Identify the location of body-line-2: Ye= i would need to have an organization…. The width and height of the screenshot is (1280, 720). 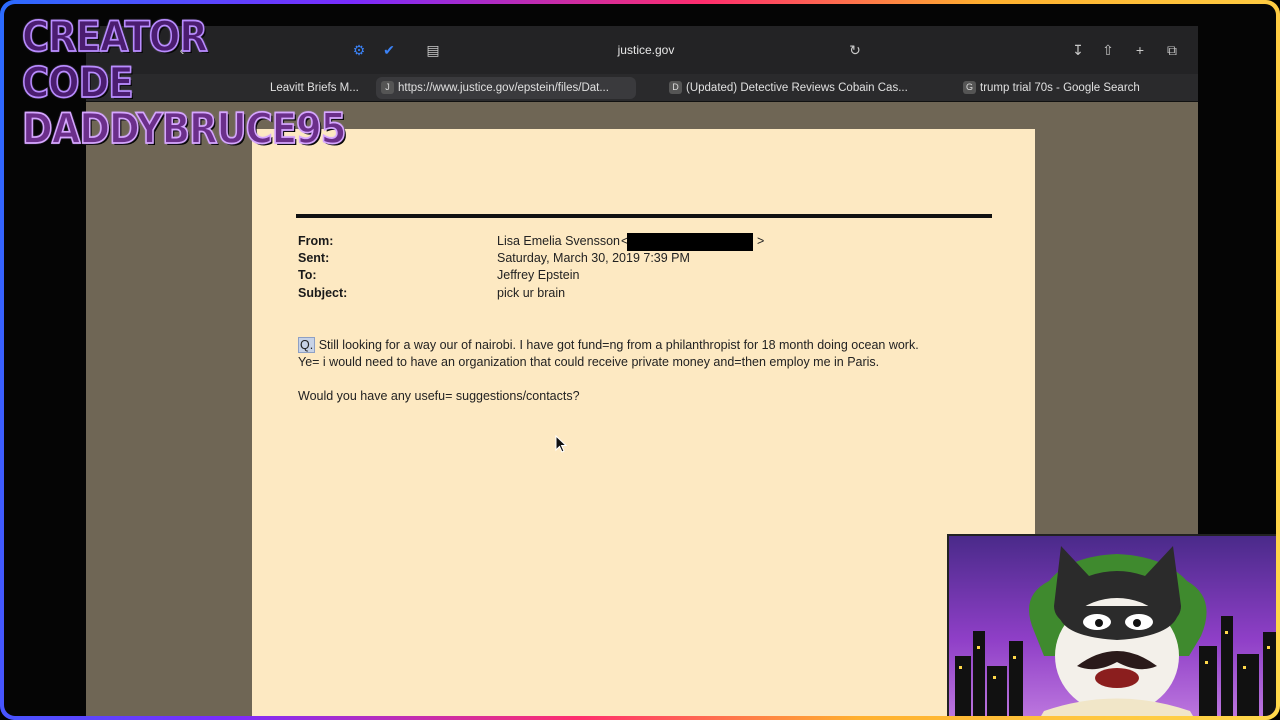
(589, 362).